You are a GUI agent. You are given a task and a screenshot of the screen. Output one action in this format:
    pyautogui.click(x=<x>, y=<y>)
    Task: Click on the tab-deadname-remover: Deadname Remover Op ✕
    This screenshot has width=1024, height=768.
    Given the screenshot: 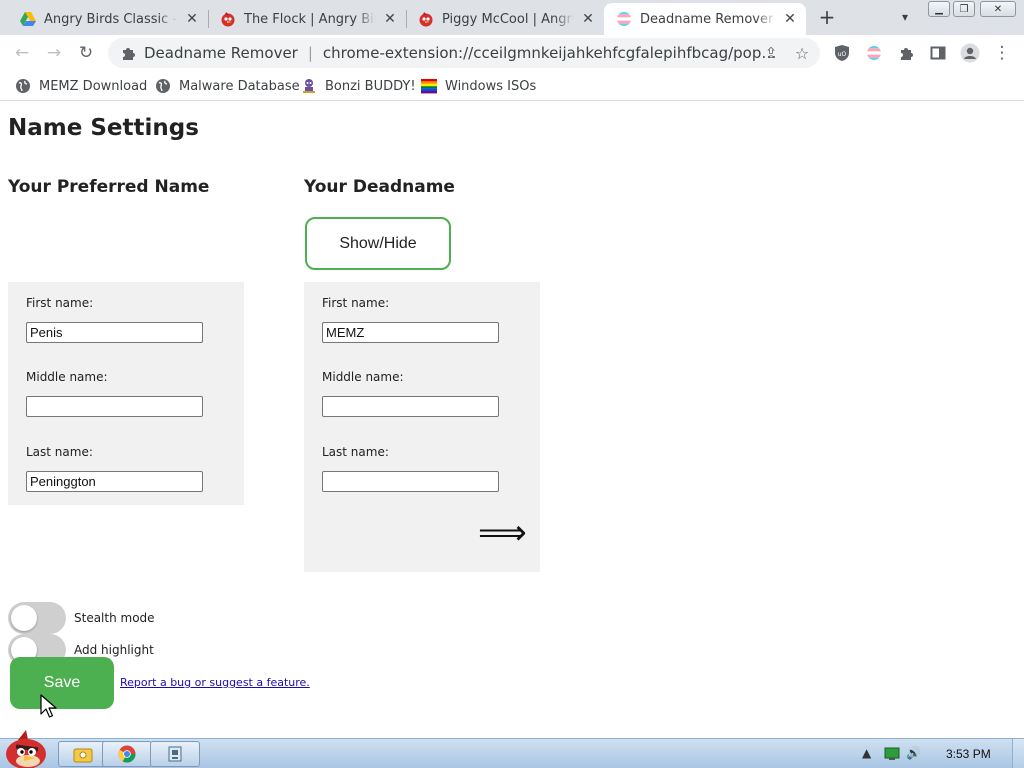 What is the action you would take?
    pyautogui.click(x=705, y=19)
    